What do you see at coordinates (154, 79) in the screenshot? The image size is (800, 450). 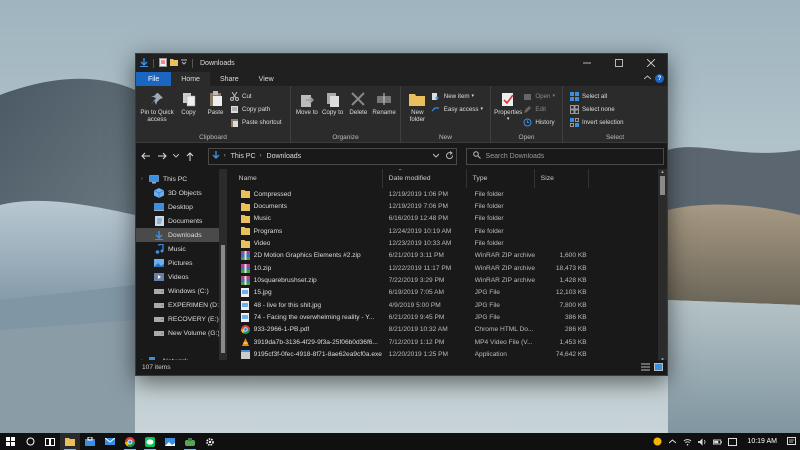 I see `tab-file: File` at bounding box center [154, 79].